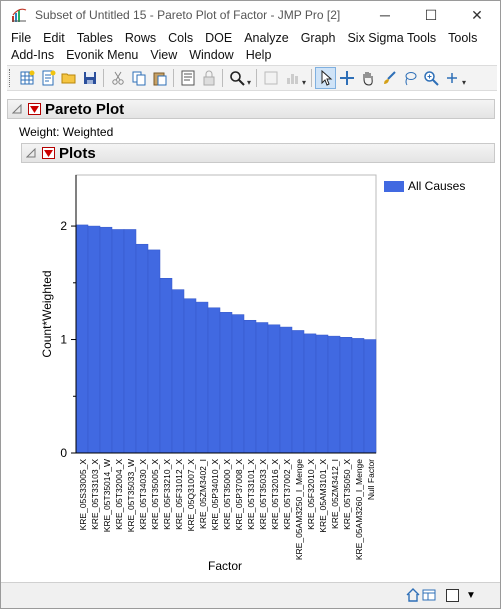 This screenshot has width=501, height=609. Describe the element at coordinates (138, 78) in the screenshot. I see `copy-icon` at that location.